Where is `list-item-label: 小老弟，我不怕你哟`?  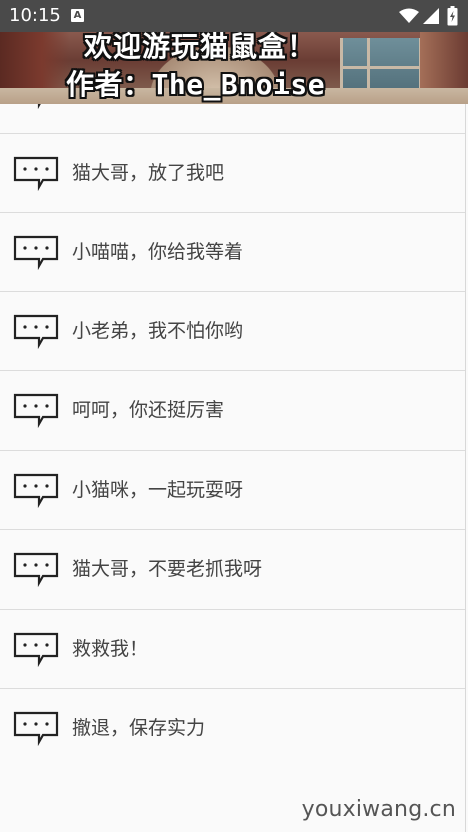 list-item-label: 小老弟，我不怕你哟 is located at coordinates (158, 331).